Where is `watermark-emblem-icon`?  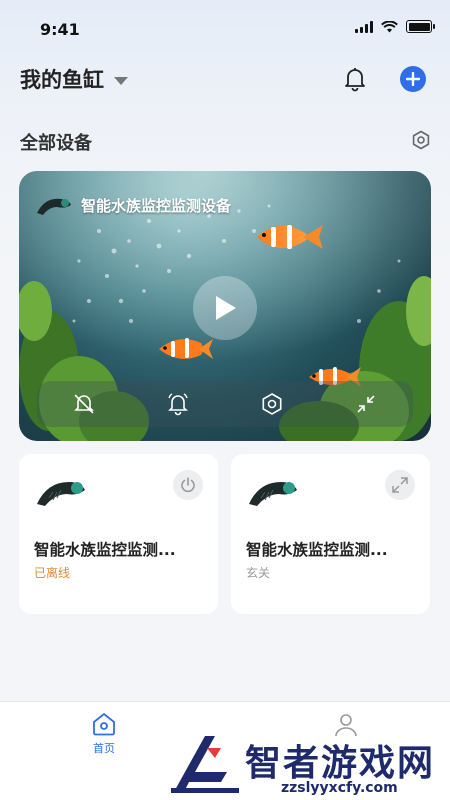
watermark-emblem-icon is located at coordinates (205, 764).